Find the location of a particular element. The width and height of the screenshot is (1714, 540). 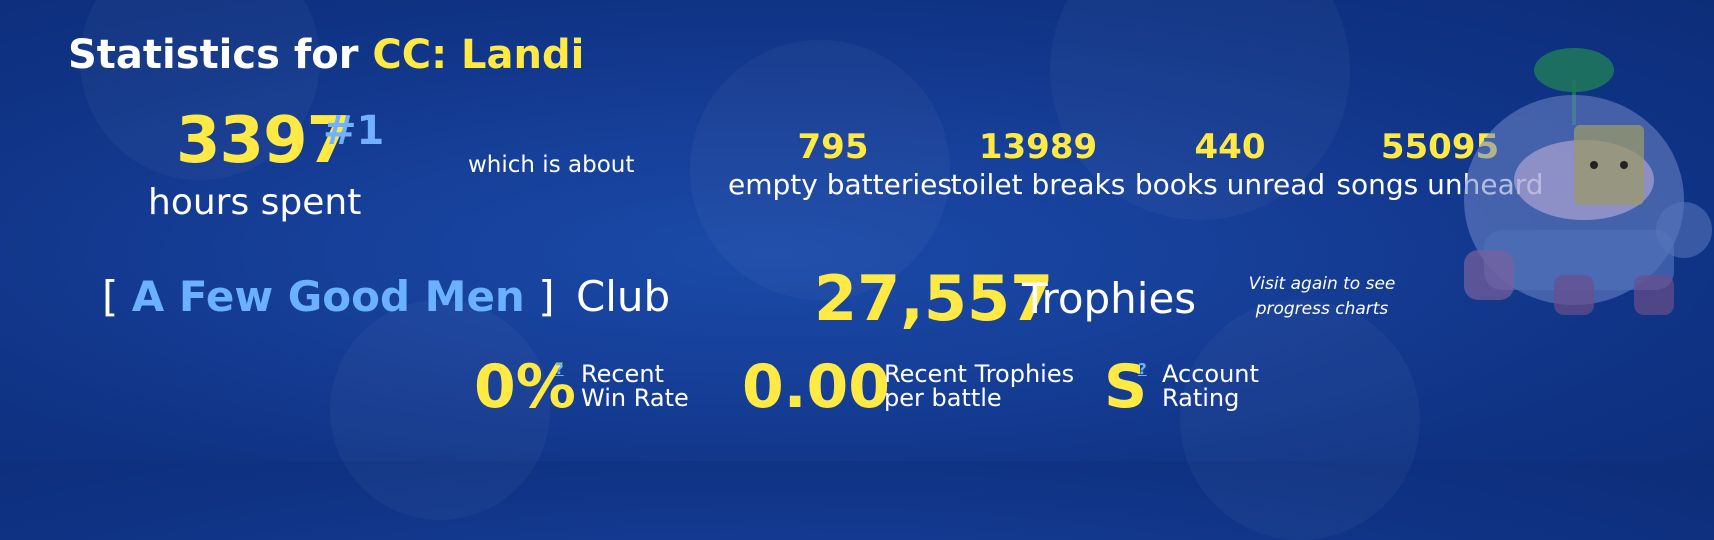

club-close-bracket: ] is located at coordinates (546, 296).